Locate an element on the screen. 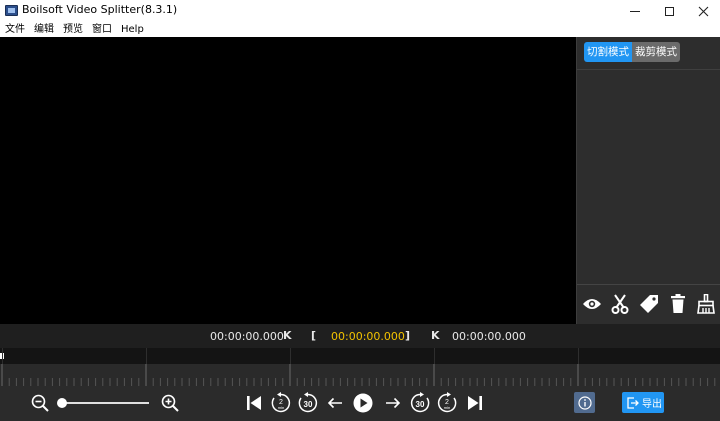 This screenshot has height=421, width=720. maximize-icon is located at coordinates (669, 11).